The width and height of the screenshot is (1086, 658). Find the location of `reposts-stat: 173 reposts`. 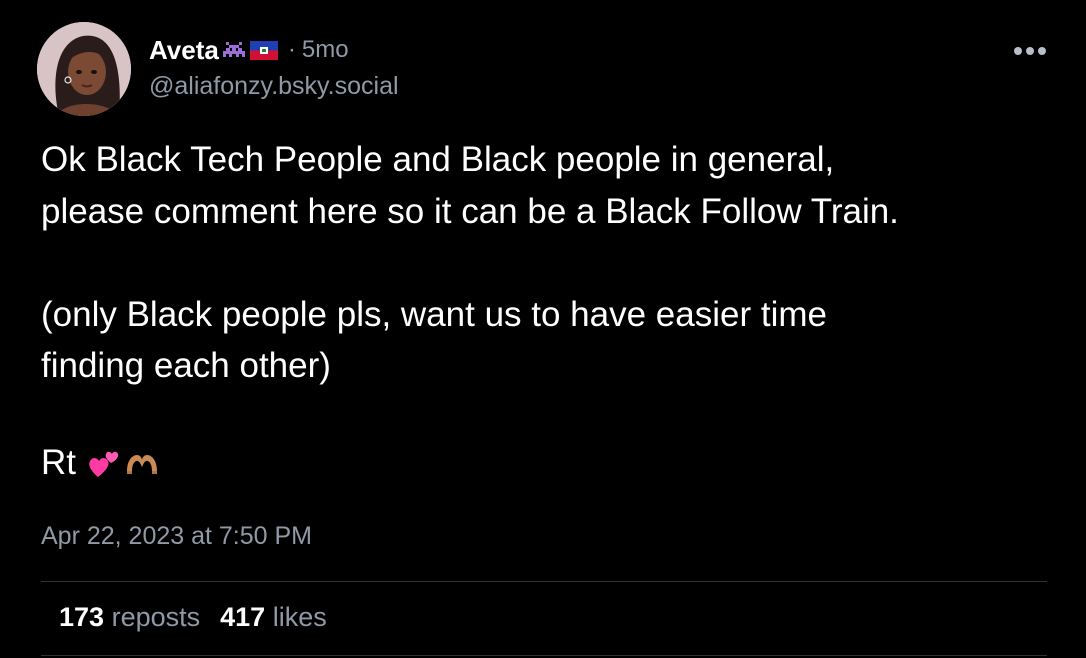

reposts-stat: 173 reposts is located at coordinates (129, 617).